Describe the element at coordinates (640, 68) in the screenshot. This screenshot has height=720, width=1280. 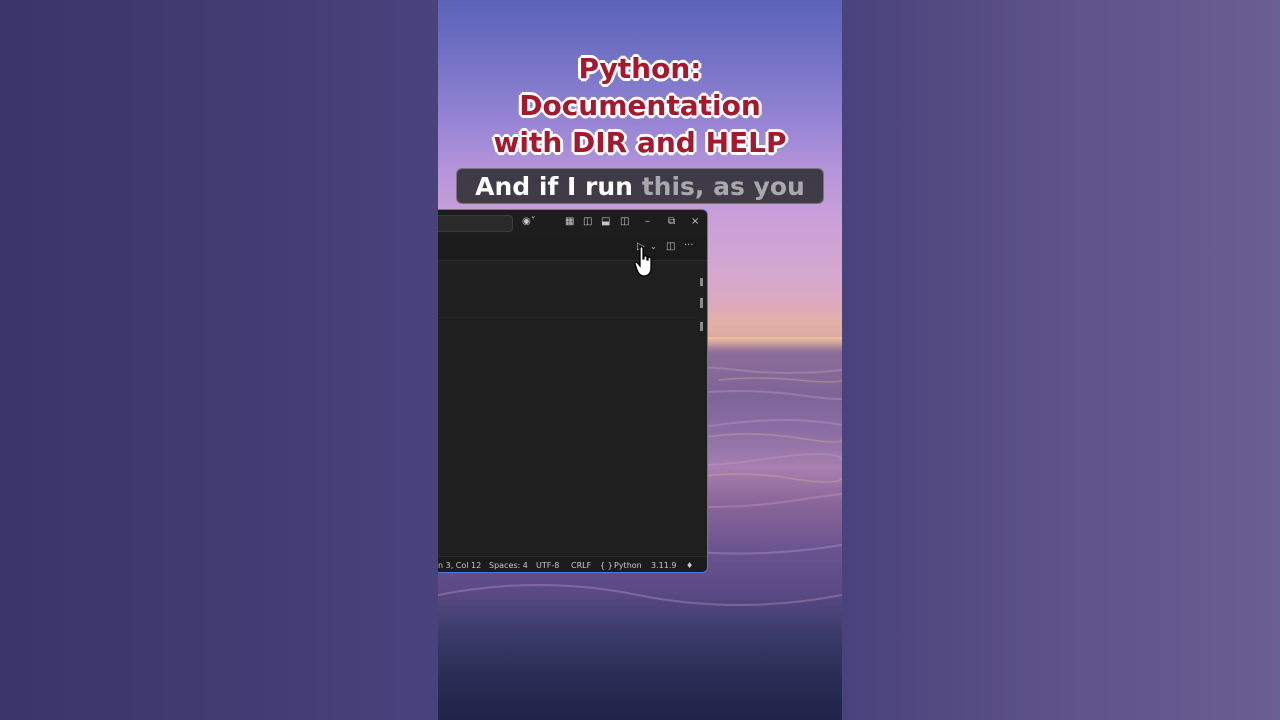
I see `title-line-1: Python:` at that location.